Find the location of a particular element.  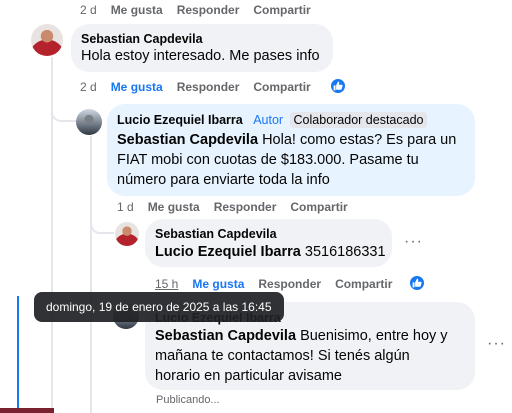

comment-actions: 15 h Me gusta Responder Compartir is located at coordinates (280, 284).